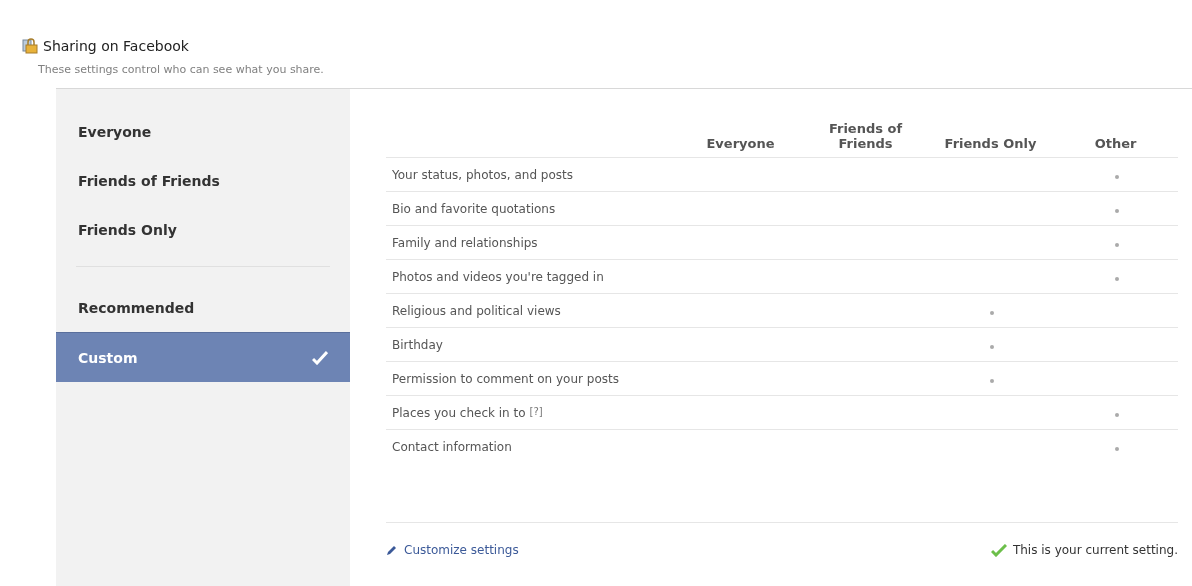 The height and width of the screenshot is (586, 1192). What do you see at coordinates (532, 344) in the screenshot?
I see `setting-label: Birthday` at bounding box center [532, 344].